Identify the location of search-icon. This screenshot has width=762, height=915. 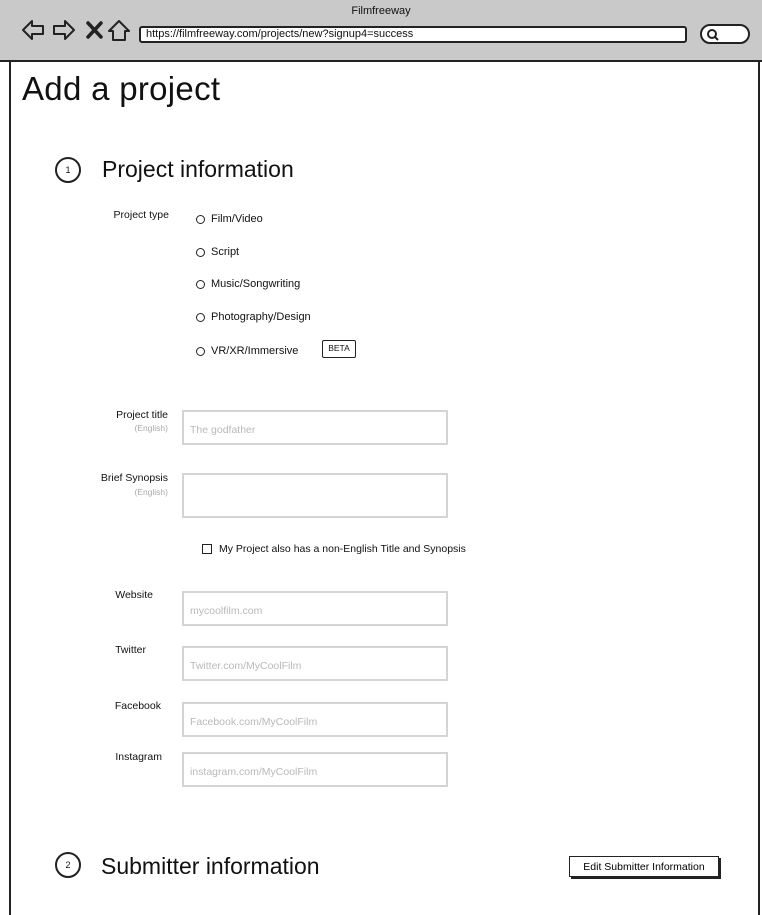
(713, 35).